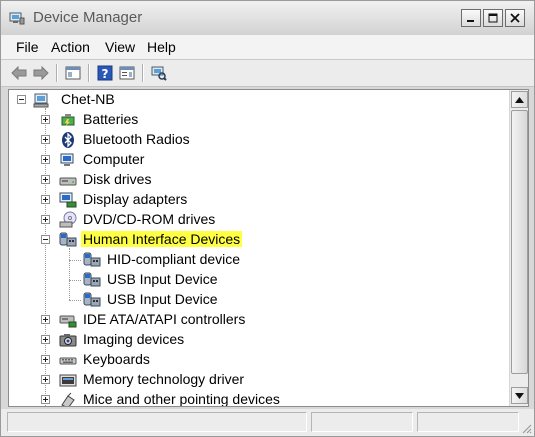 The width and height of the screenshot is (535, 437). I want to click on device-manager-app-icon, so click(17, 18).